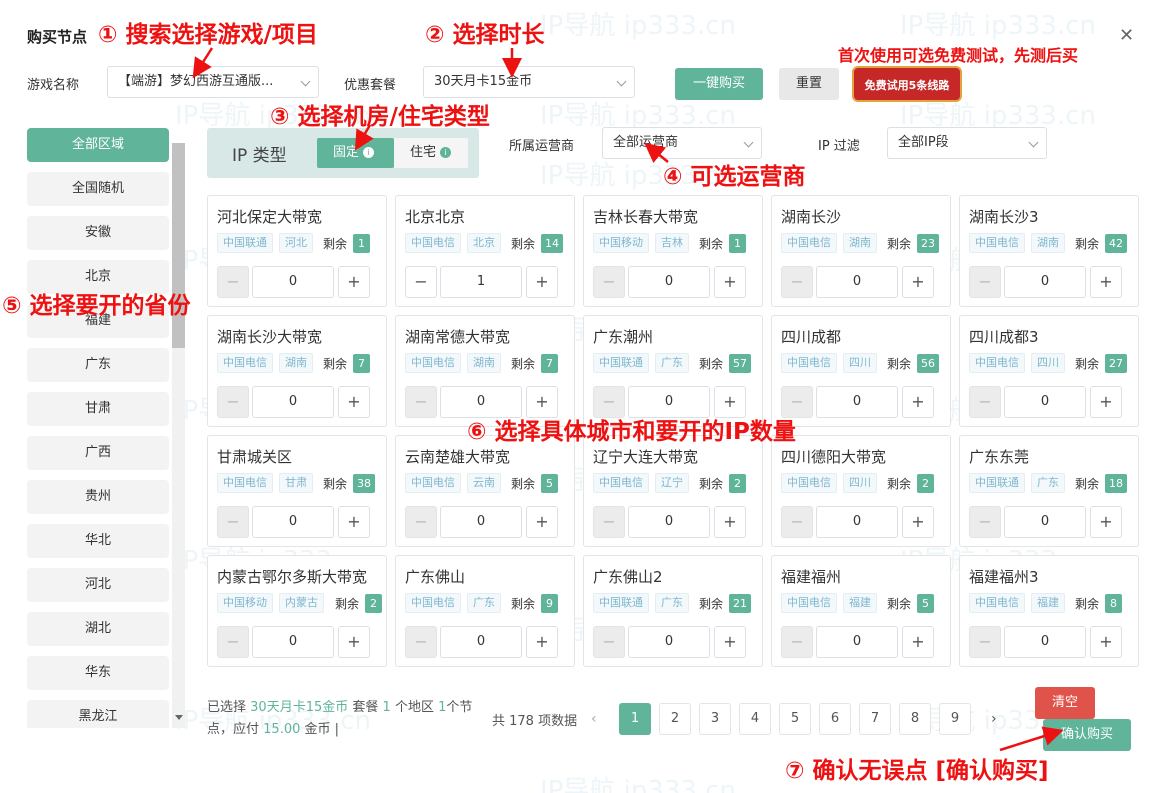 The height and width of the screenshot is (793, 1166). Describe the element at coordinates (682, 143) in the screenshot. I see `isp-select: 全部运营商` at that location.